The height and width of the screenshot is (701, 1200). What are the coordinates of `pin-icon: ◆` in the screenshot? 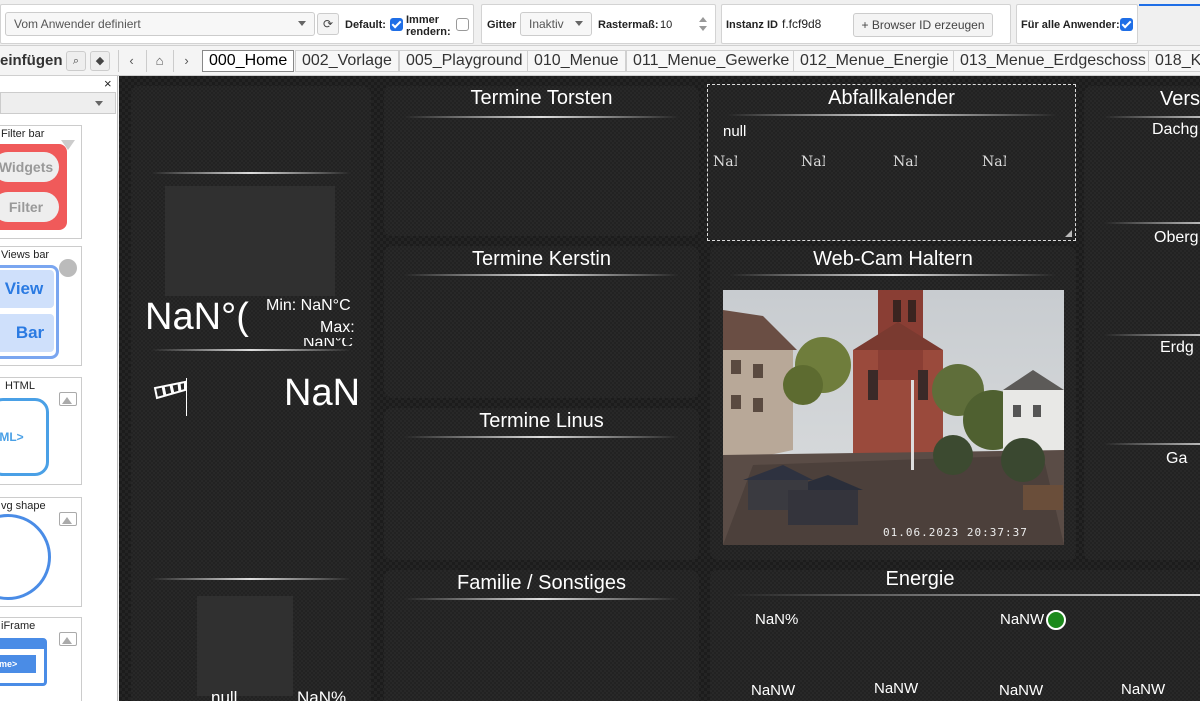 It's located at (100, 61).